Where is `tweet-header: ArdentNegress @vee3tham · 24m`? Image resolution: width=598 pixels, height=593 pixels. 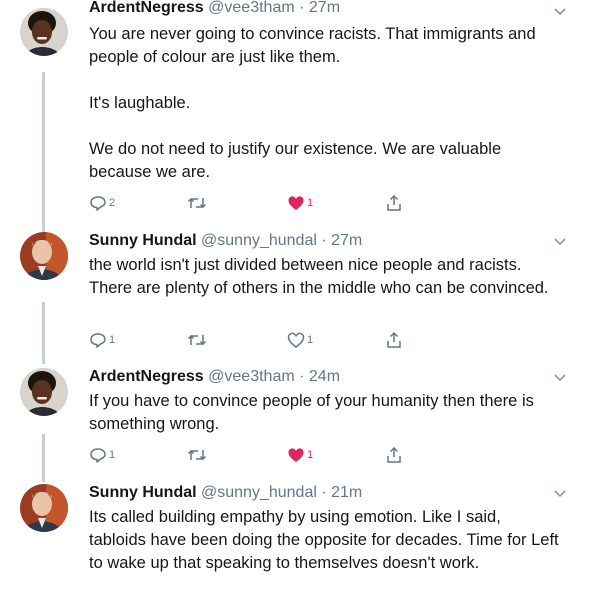
tweet-header: ArdentNegress @vee3tham · 24m is located at coordinates (214, 377).